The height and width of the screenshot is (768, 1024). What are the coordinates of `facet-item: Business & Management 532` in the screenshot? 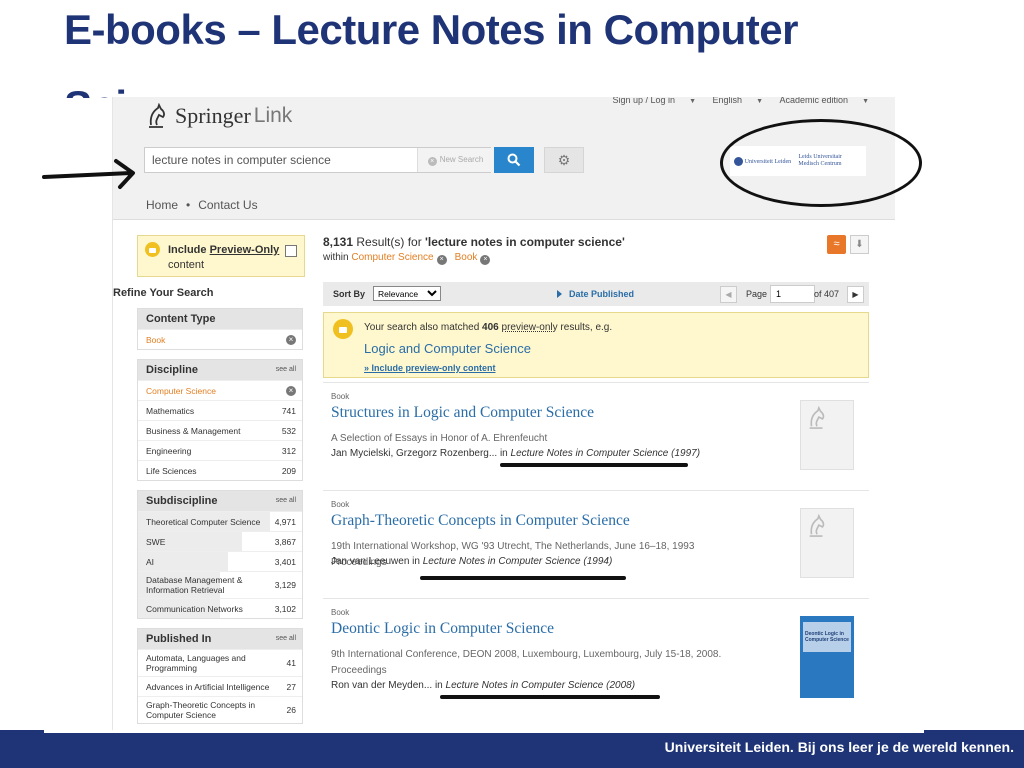 It's located at (220, 430).